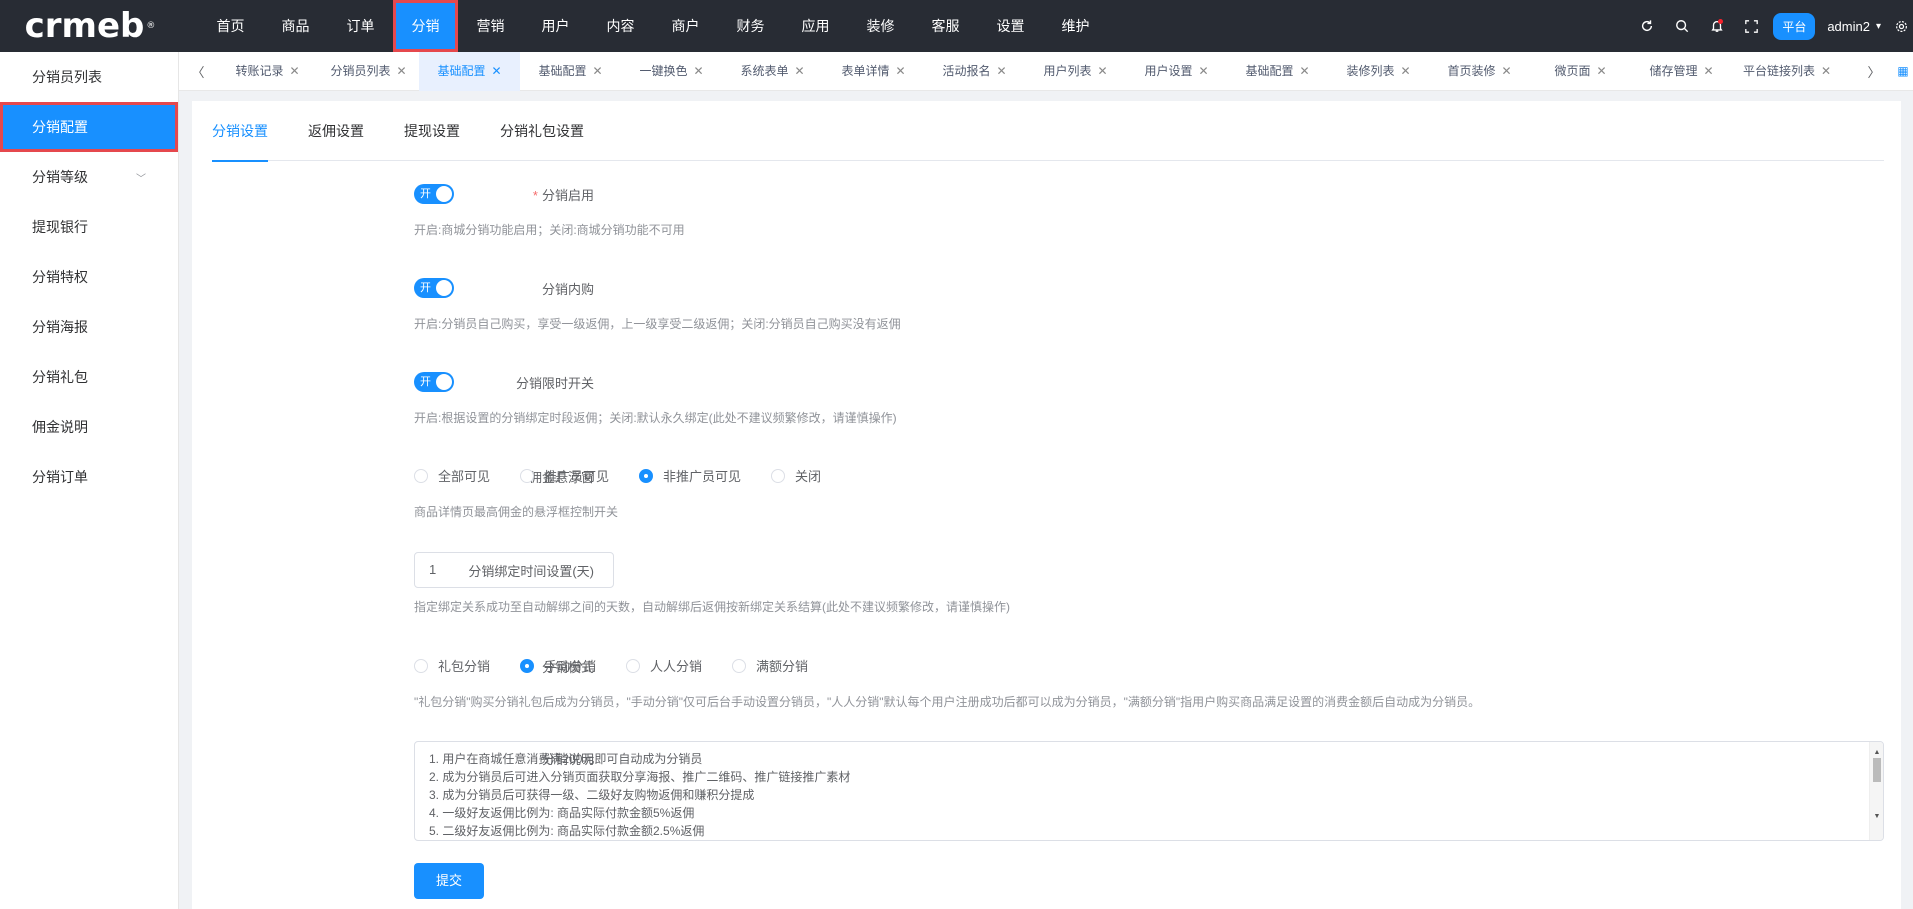  I want to click on nav-customer-service: 客服, so click(945, 26).